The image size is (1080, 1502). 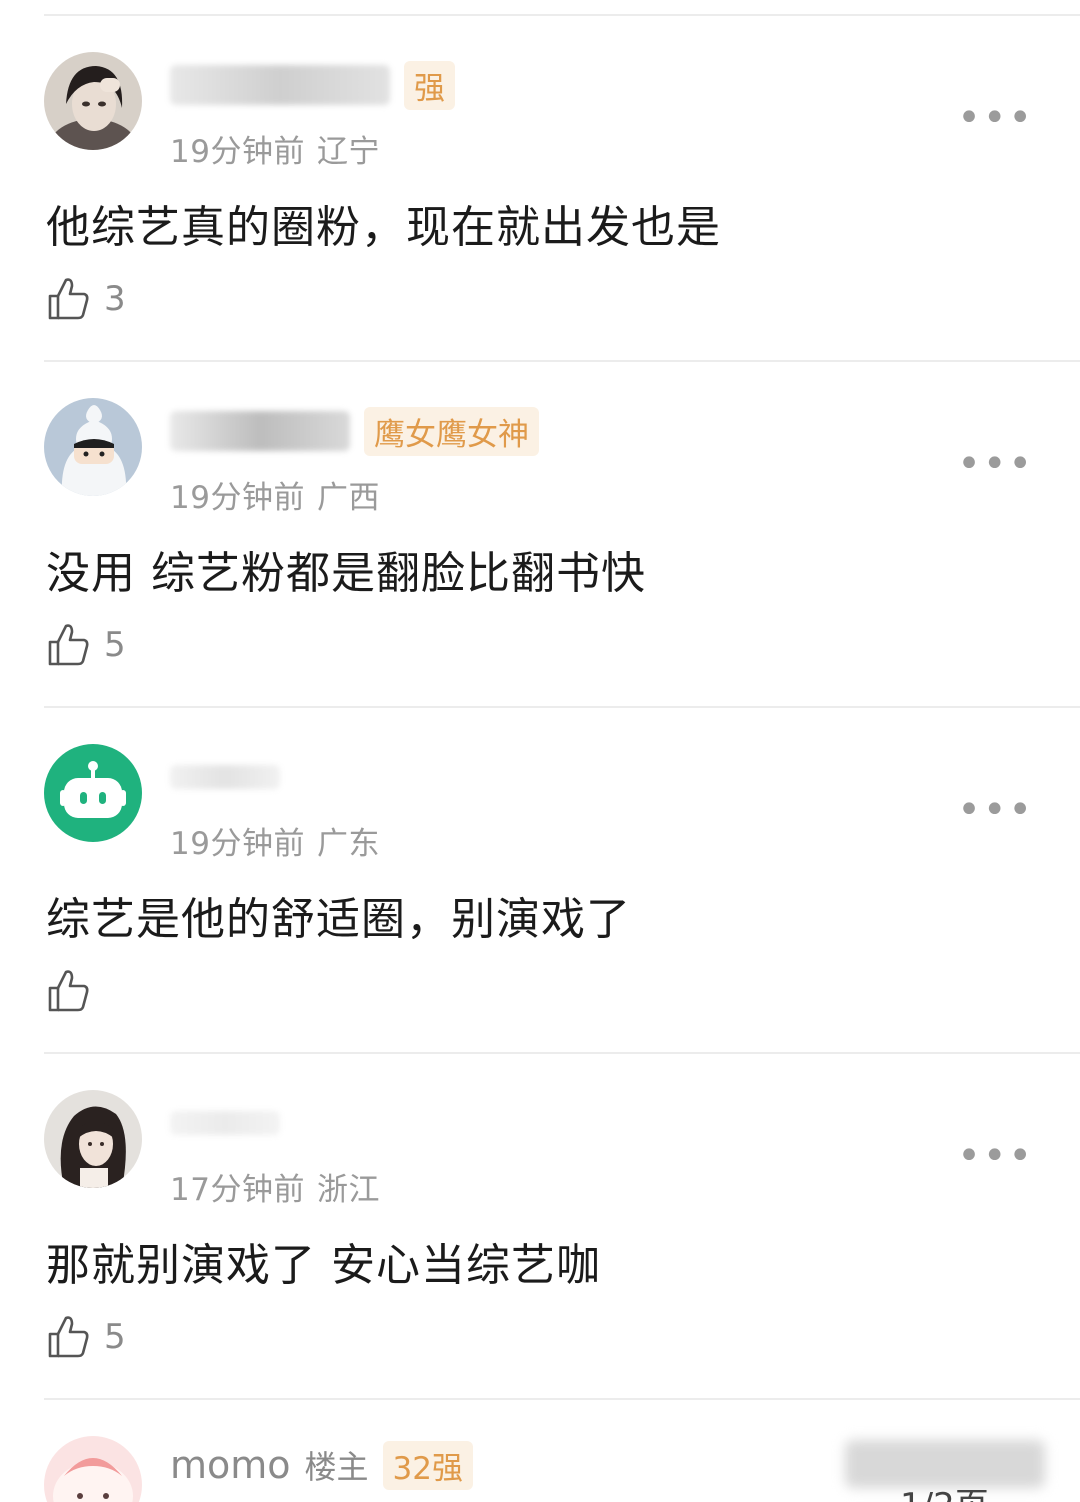 What do you see at coordinates (230, 1465) in the screenshot?
I see `username: momo` at bounding box center [230, 1465].